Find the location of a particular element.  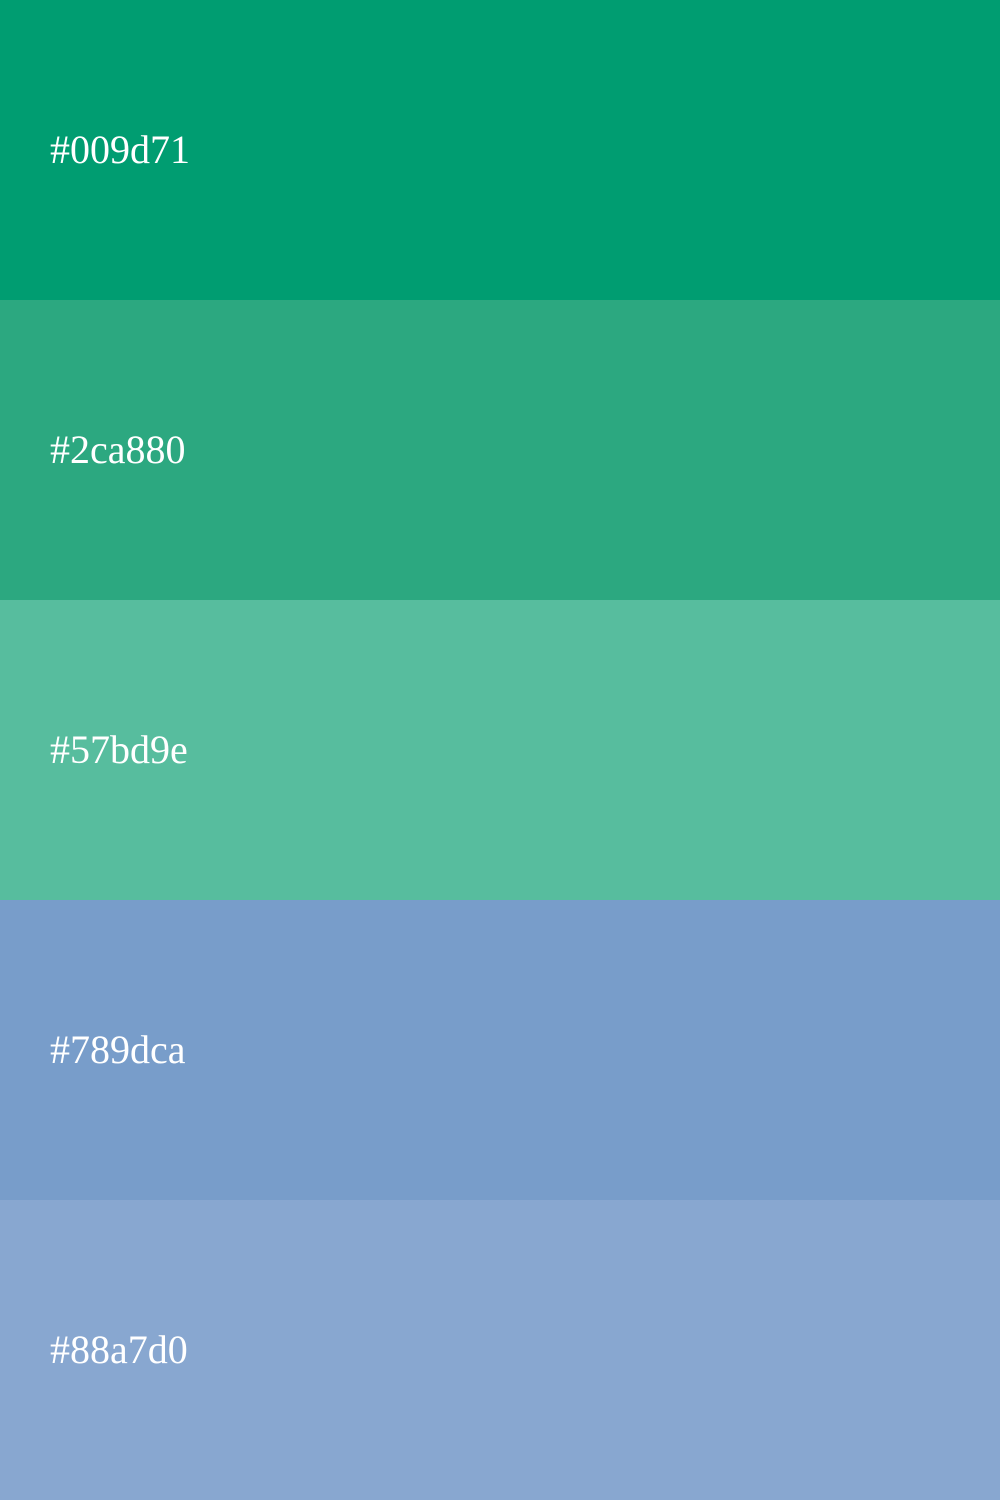

swatch-hex-label: #789dca is located at coordinates (118, 1049).